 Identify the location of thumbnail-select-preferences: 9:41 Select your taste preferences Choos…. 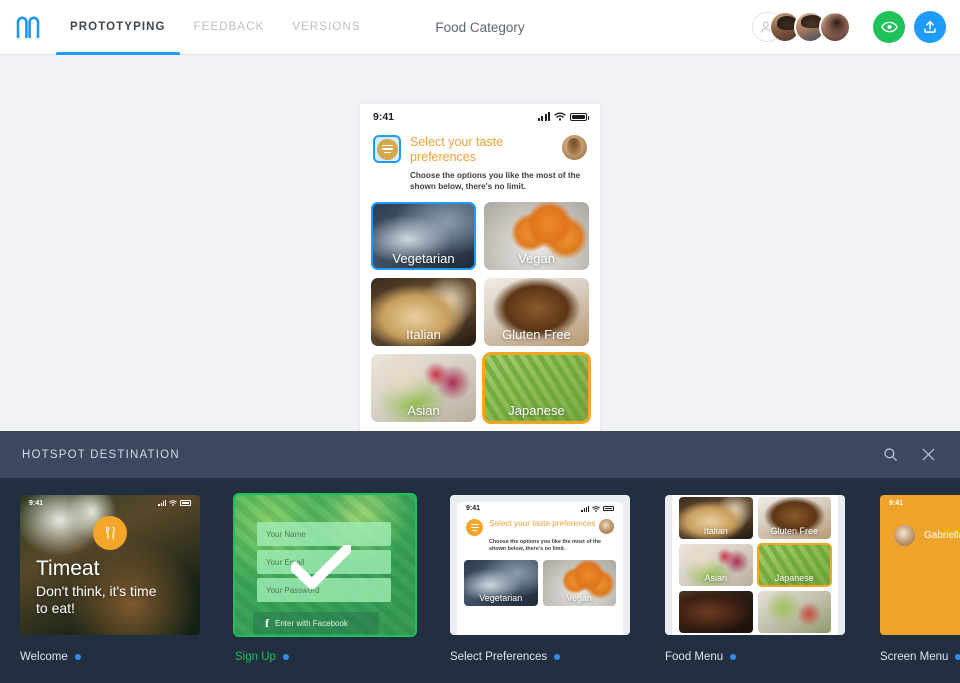
(547, 589).